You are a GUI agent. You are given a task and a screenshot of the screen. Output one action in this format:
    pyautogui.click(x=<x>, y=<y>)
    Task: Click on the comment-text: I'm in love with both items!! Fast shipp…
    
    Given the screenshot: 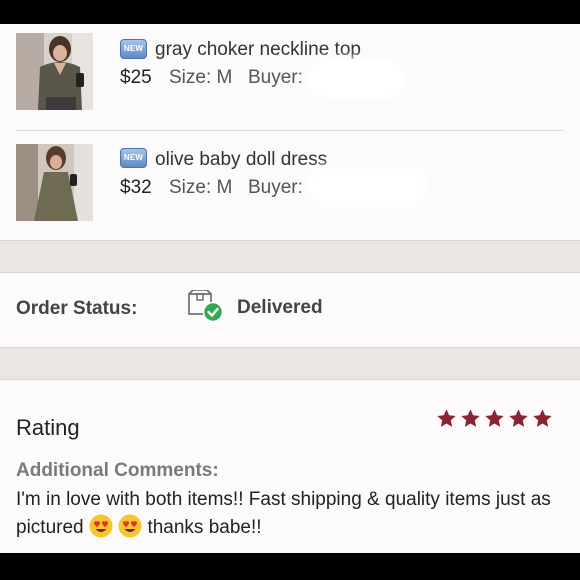 What is the action you would take?
    pyautogui.click(x=291, y=514)
    